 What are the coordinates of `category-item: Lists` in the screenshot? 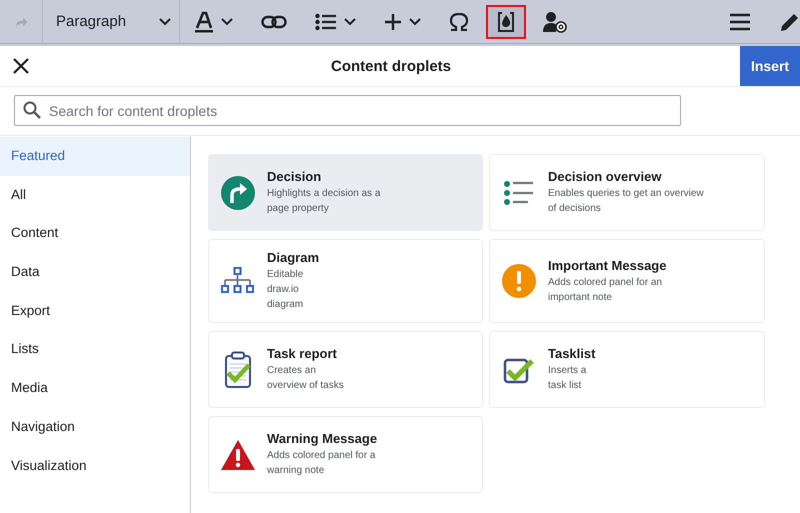 It's located at (95, 350).